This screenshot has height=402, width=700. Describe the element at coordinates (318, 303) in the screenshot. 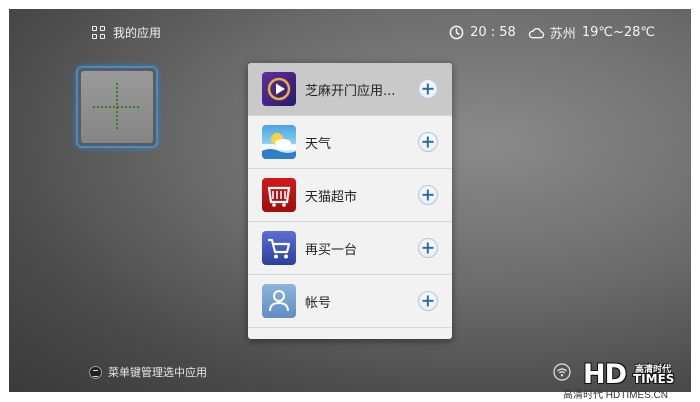

I see `app-list-item-label: 帐号` at that location.